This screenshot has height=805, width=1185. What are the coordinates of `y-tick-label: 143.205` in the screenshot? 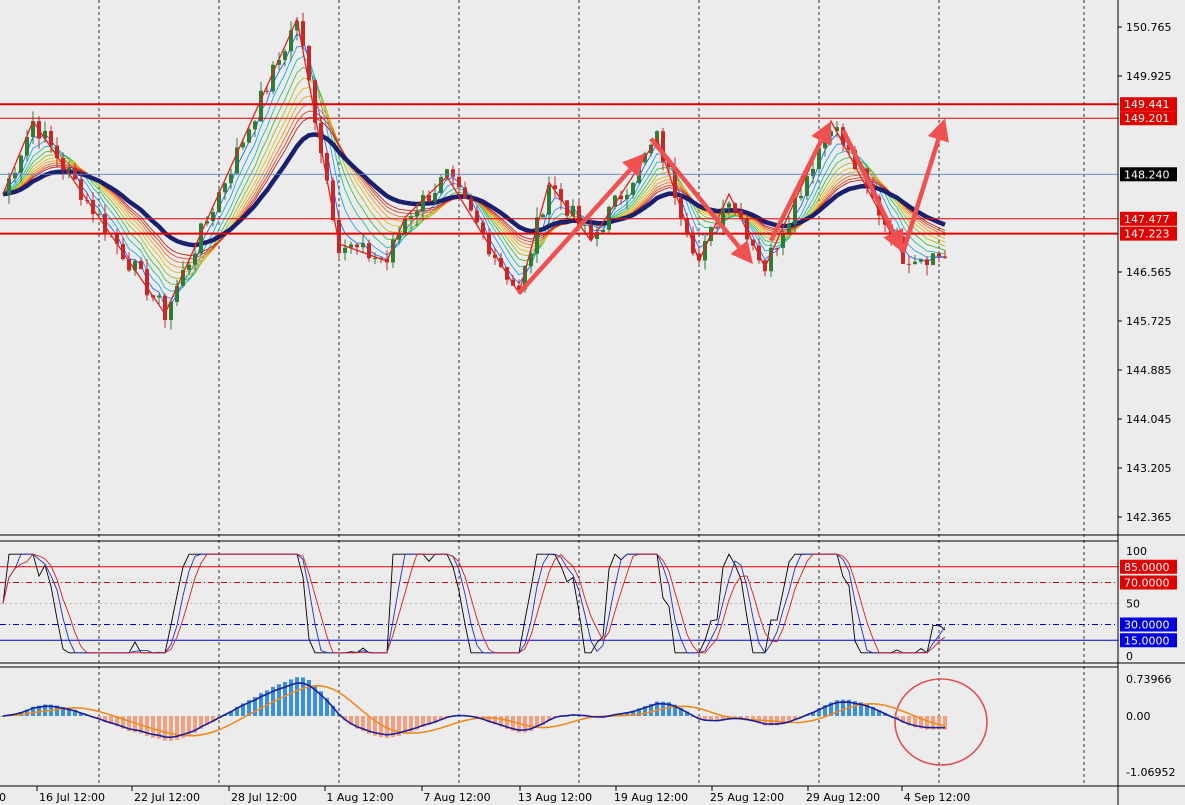 It's located at (1149, 468).